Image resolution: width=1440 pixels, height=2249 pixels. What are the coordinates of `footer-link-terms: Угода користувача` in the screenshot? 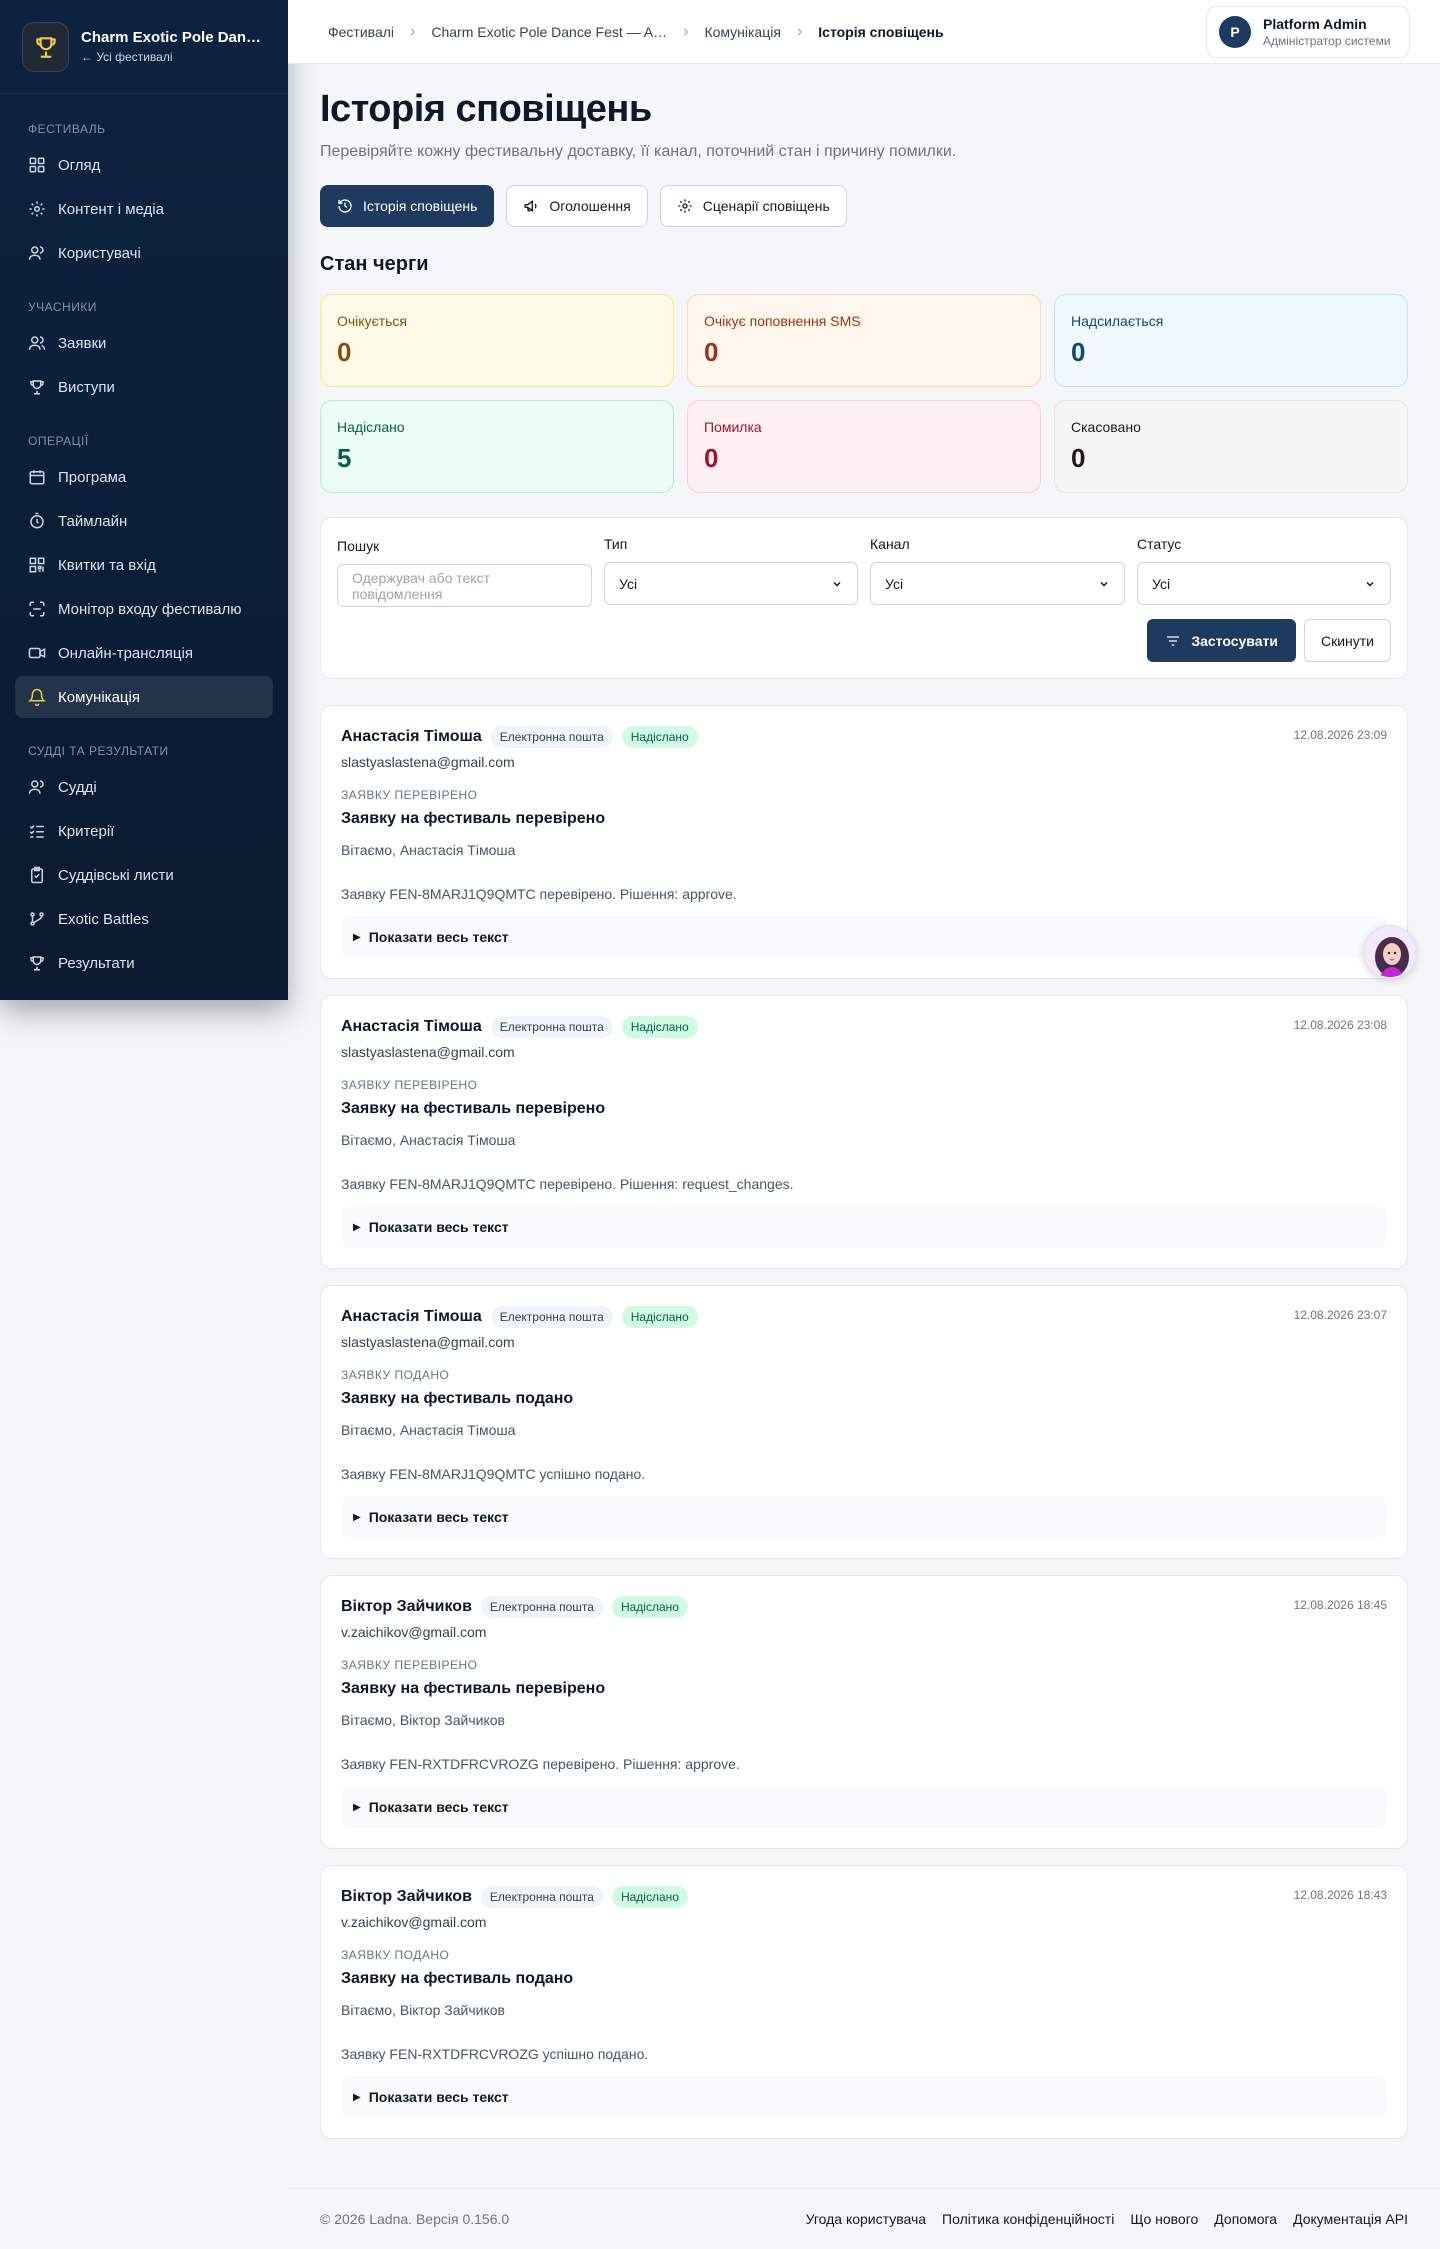 It's located at (866, 2219).